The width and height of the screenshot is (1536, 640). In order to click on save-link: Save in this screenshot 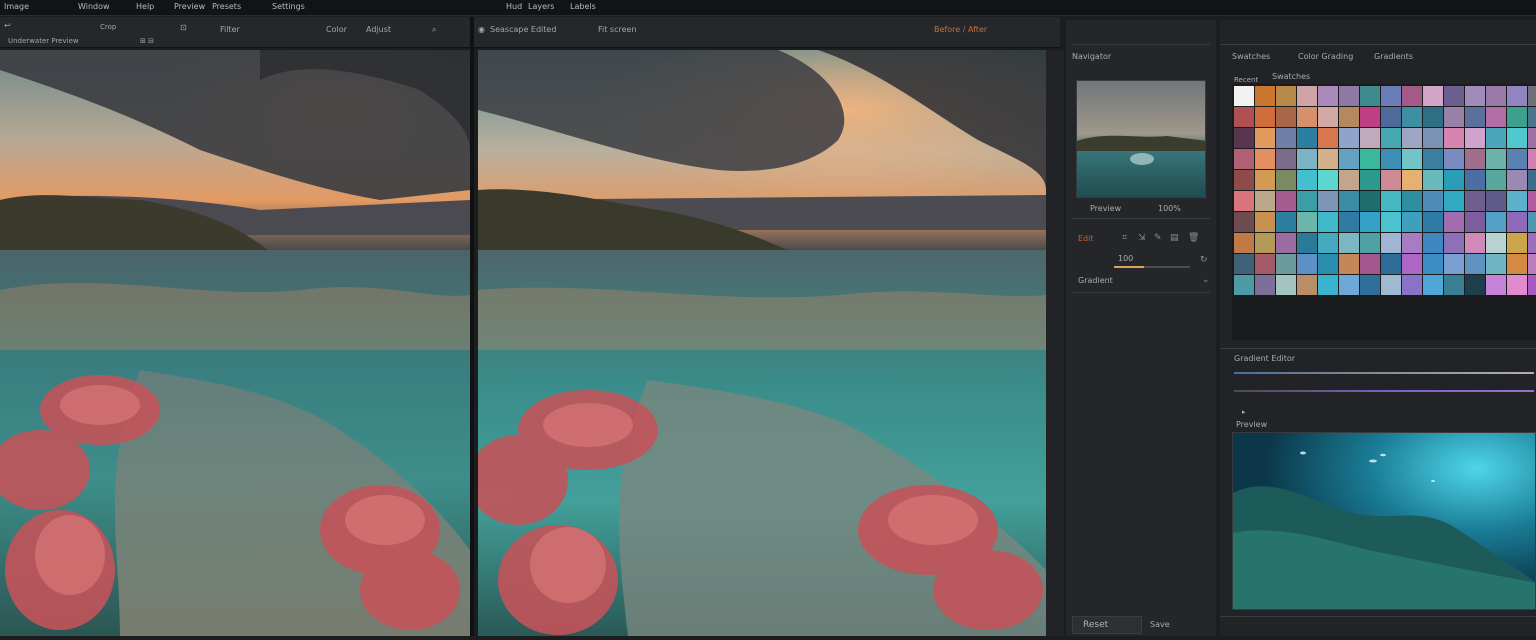, I will do `click(1160, 624)`.